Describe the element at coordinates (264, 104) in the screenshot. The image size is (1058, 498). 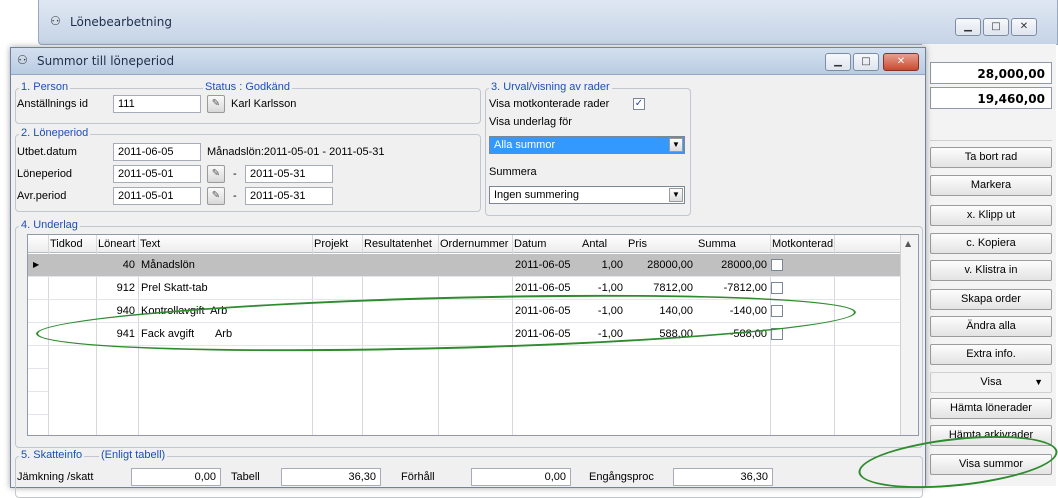
I see `person-name: Karl Karlsson` at that location.